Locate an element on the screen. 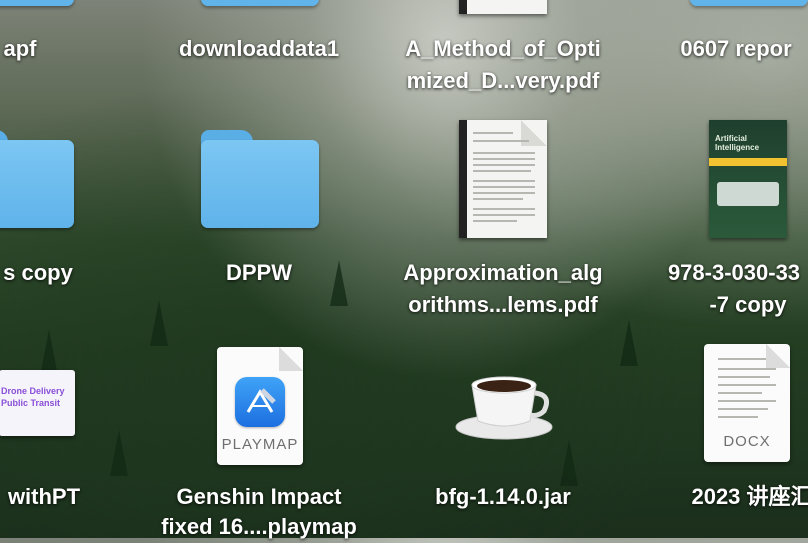  item-label: 0607 repor is located at coordinates (736, 48).